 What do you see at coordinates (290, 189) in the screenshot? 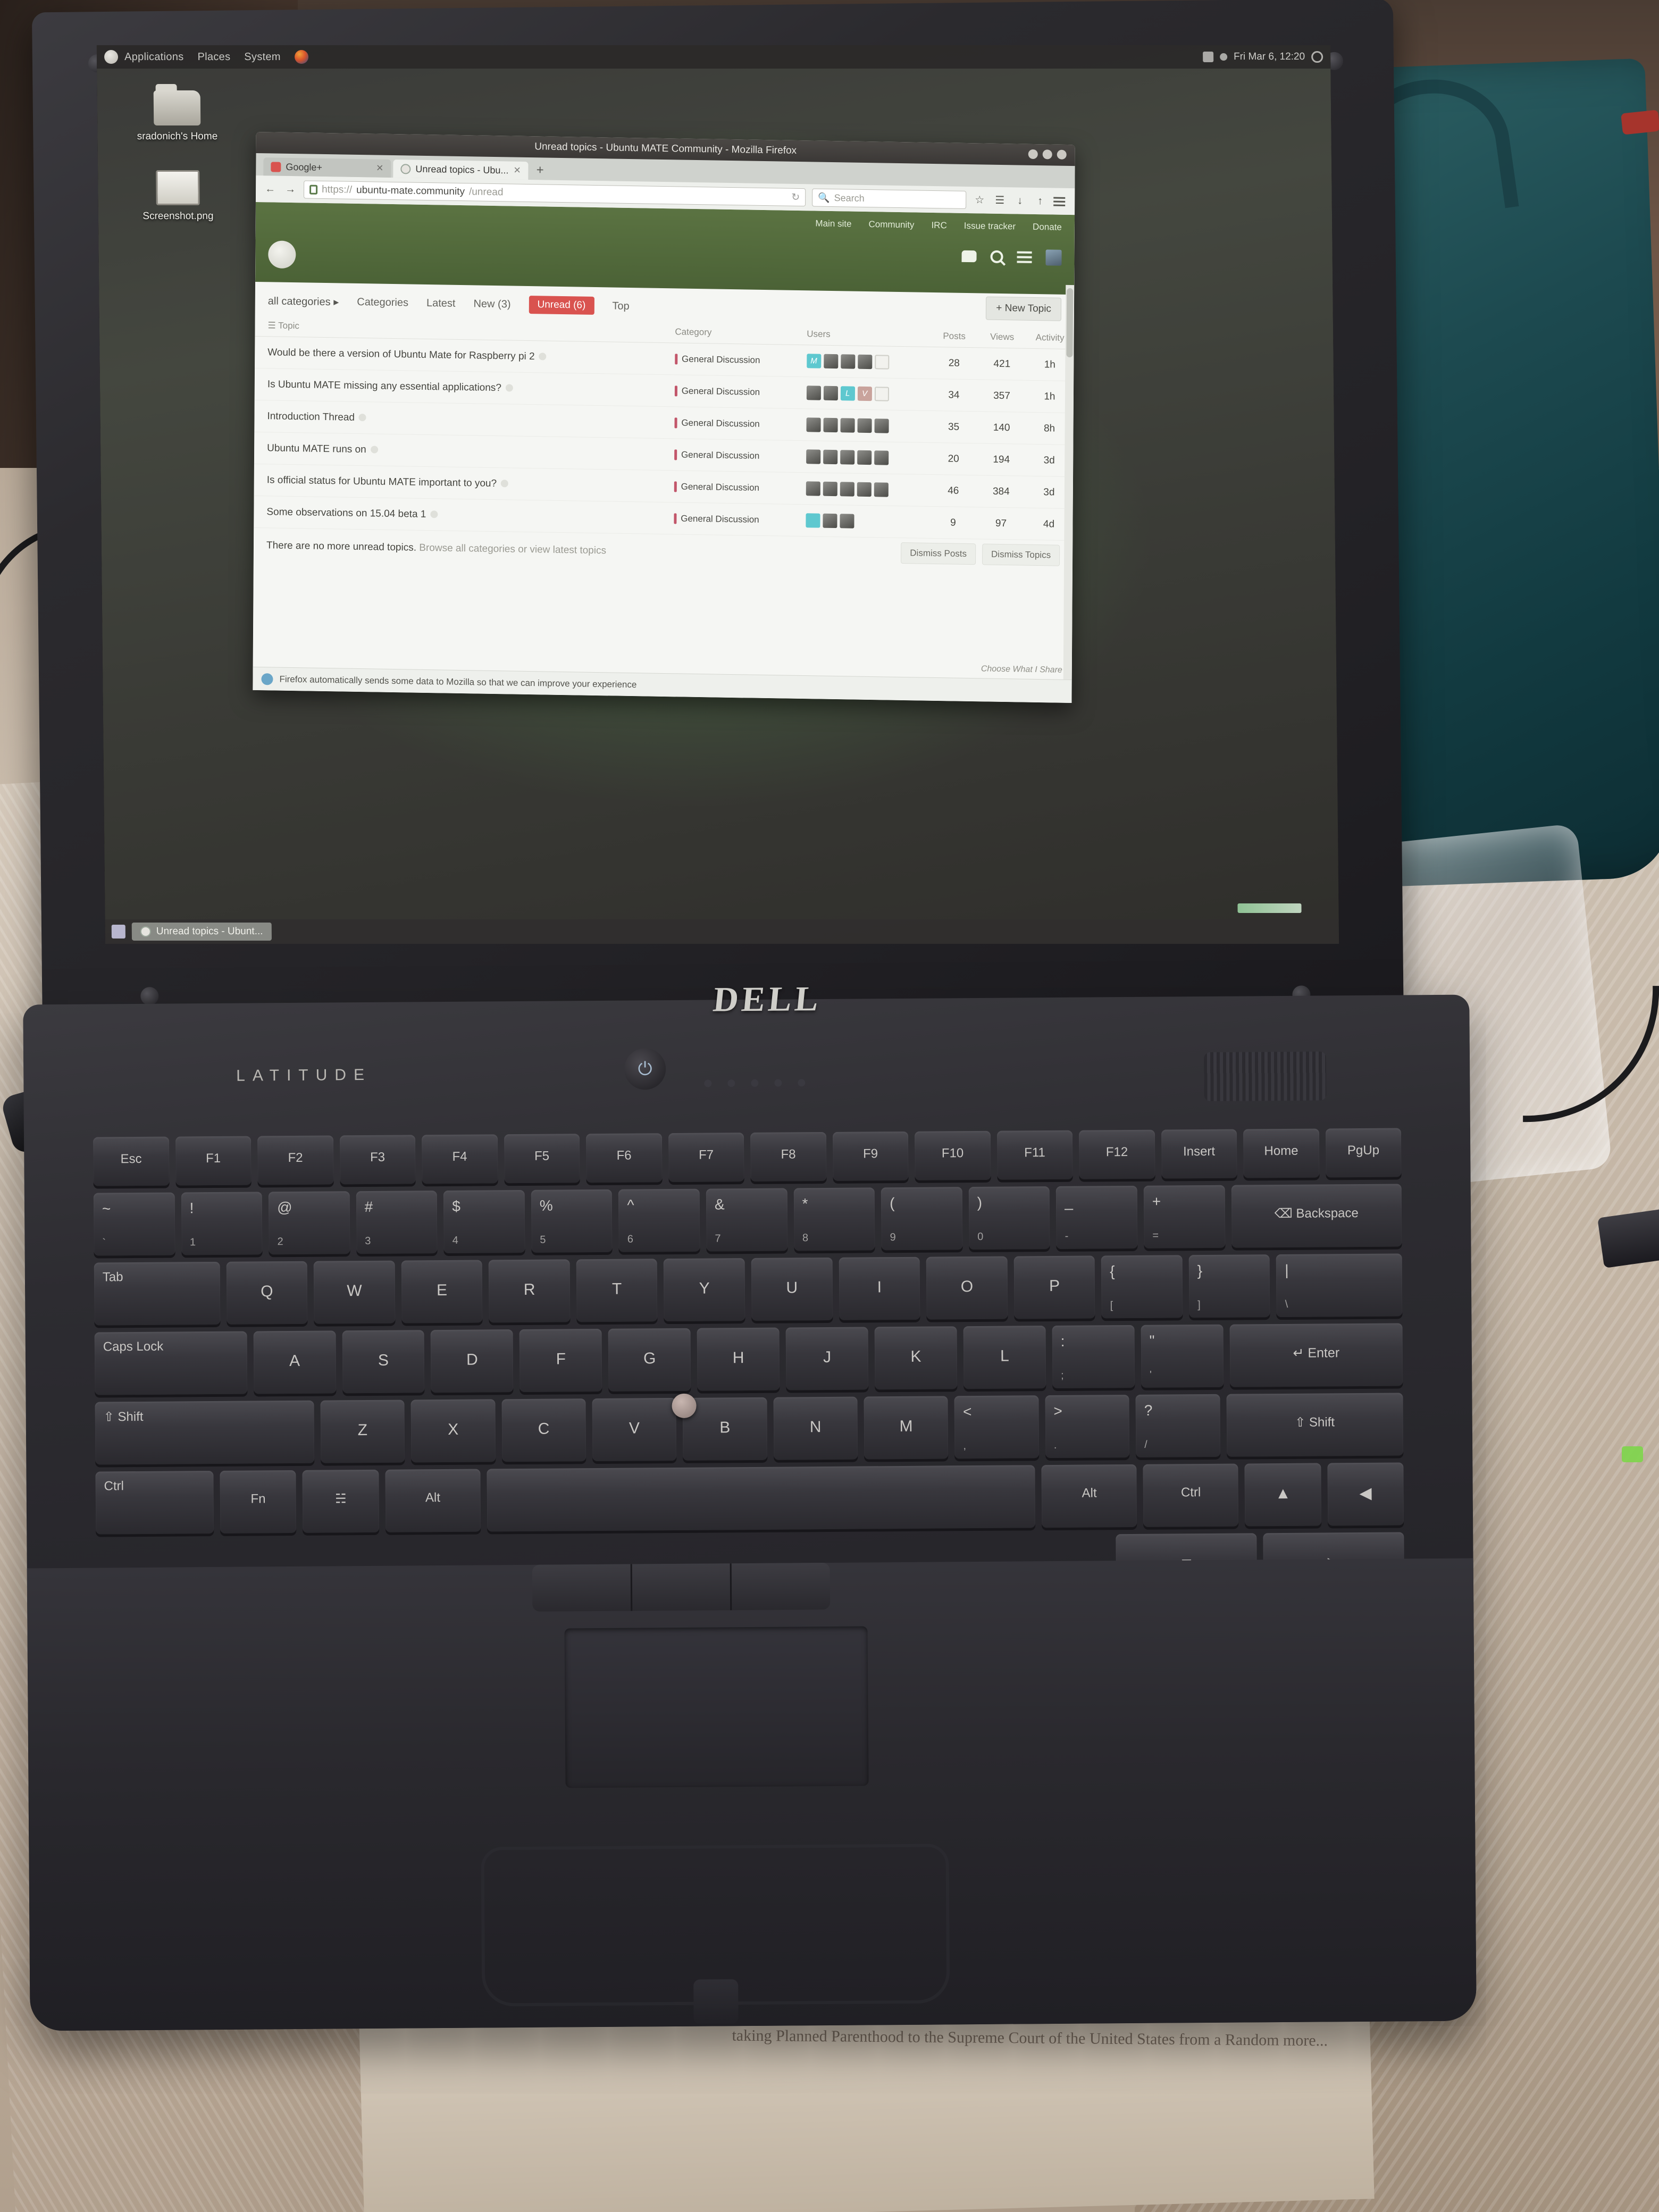
I see `forward-icon: →` at bounding box center [290, 189].